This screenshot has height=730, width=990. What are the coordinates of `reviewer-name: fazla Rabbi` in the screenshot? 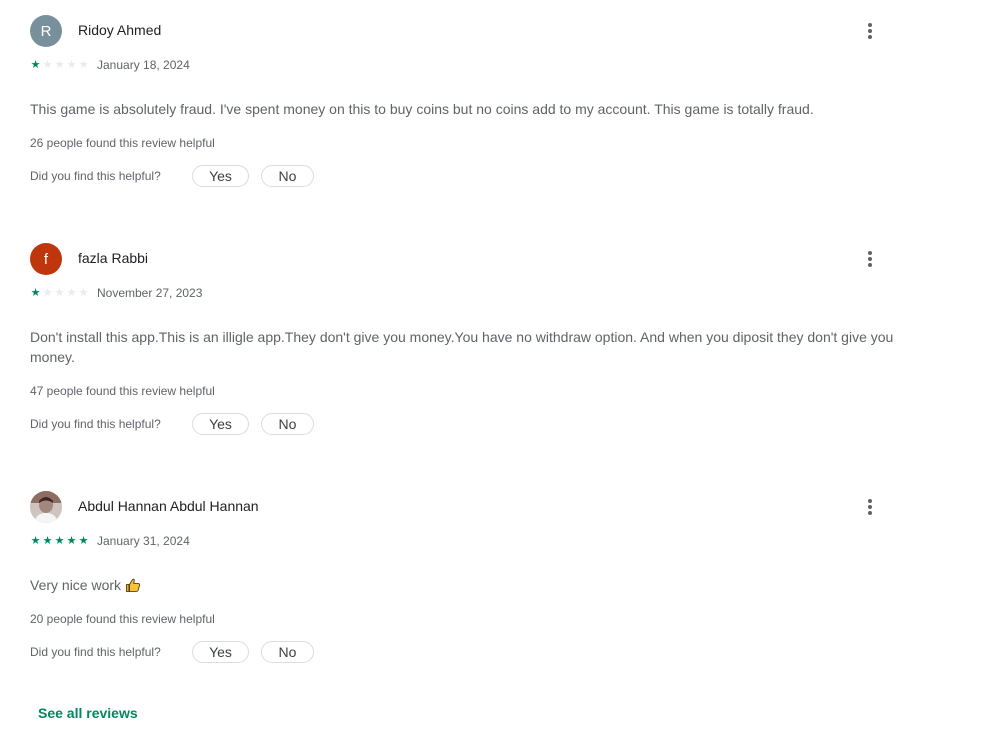 It's located at (113, 258).